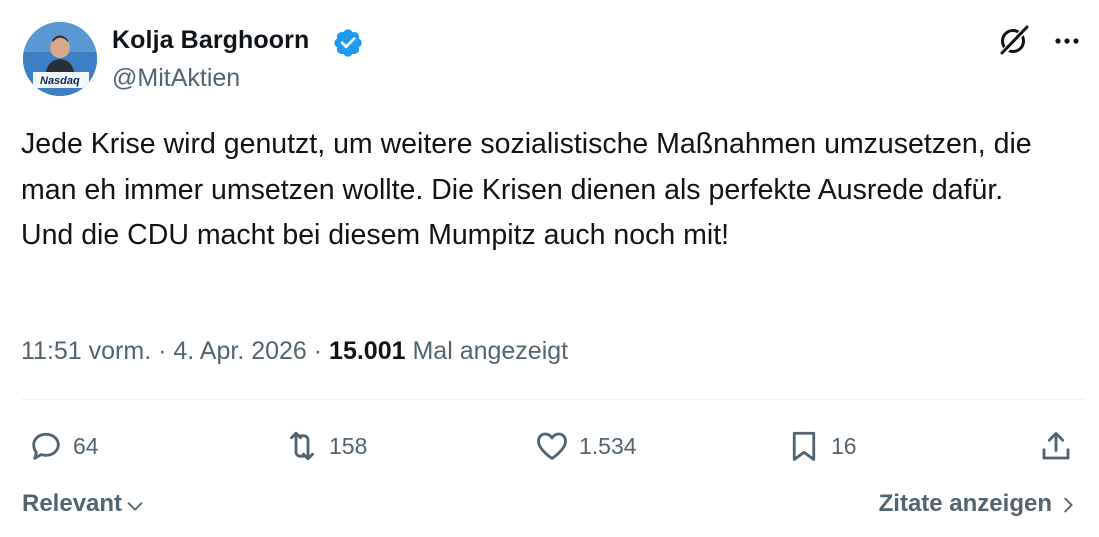  Describe the element at coordinates (86, 351) in the screenshot. I see `tweet-time: 11:51 vorm.` at that location.